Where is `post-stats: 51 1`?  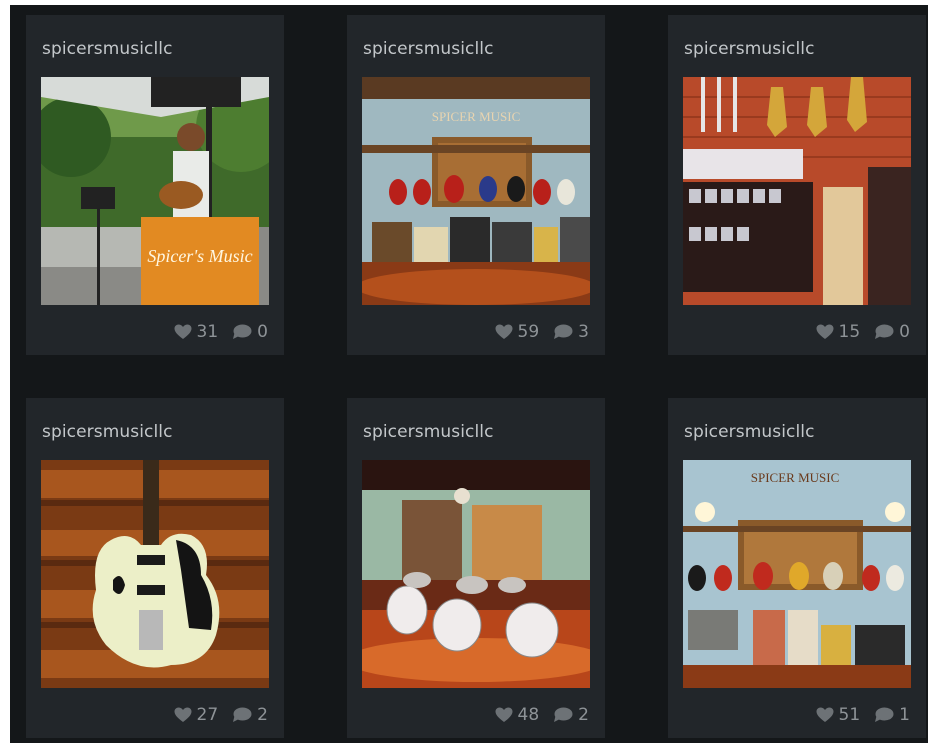
post-stats: 51 1 is located at coordinates (863, 715).